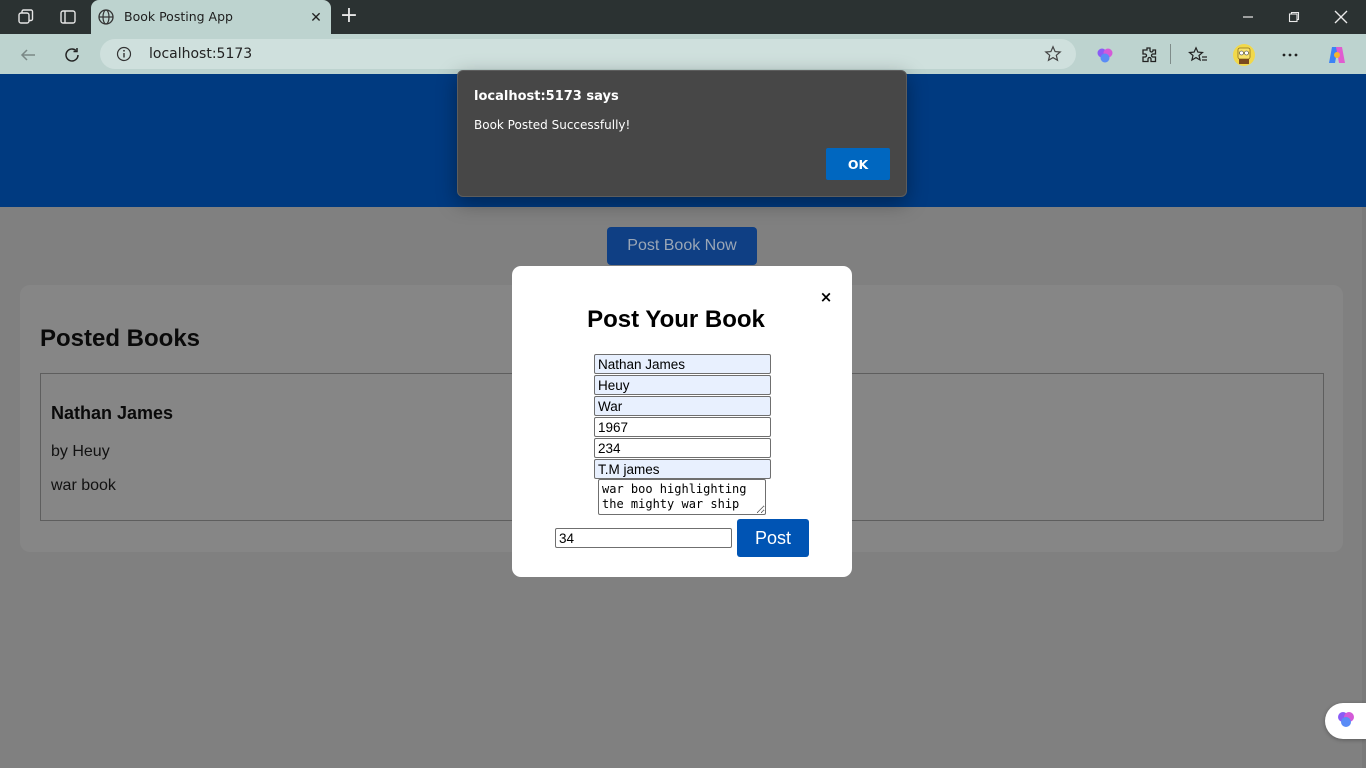 This screenshot has height=768, width=1366. What do you see at coordinates (1053, 54) in the screenshot?
I see `favorite-star-icon` at bounding box center [1053, 54].